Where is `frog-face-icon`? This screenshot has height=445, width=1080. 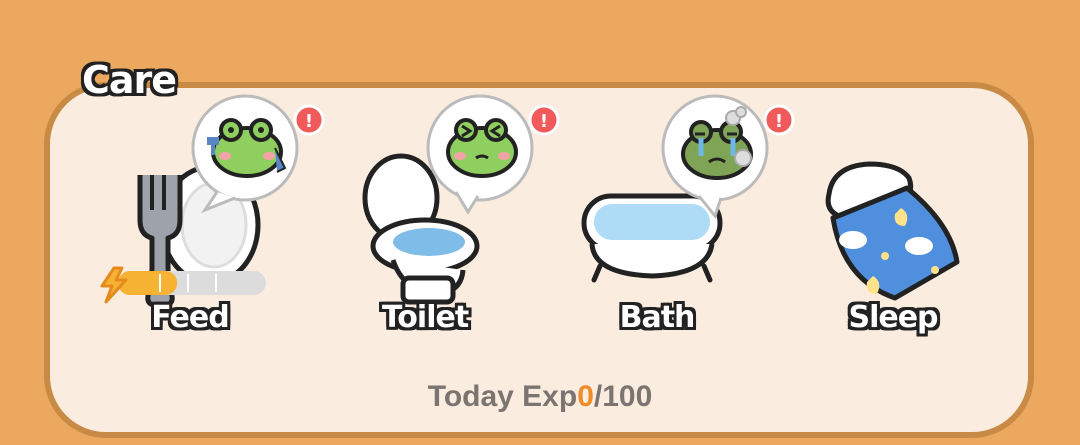 frog-face-icon is located at coordinates (482, 148).